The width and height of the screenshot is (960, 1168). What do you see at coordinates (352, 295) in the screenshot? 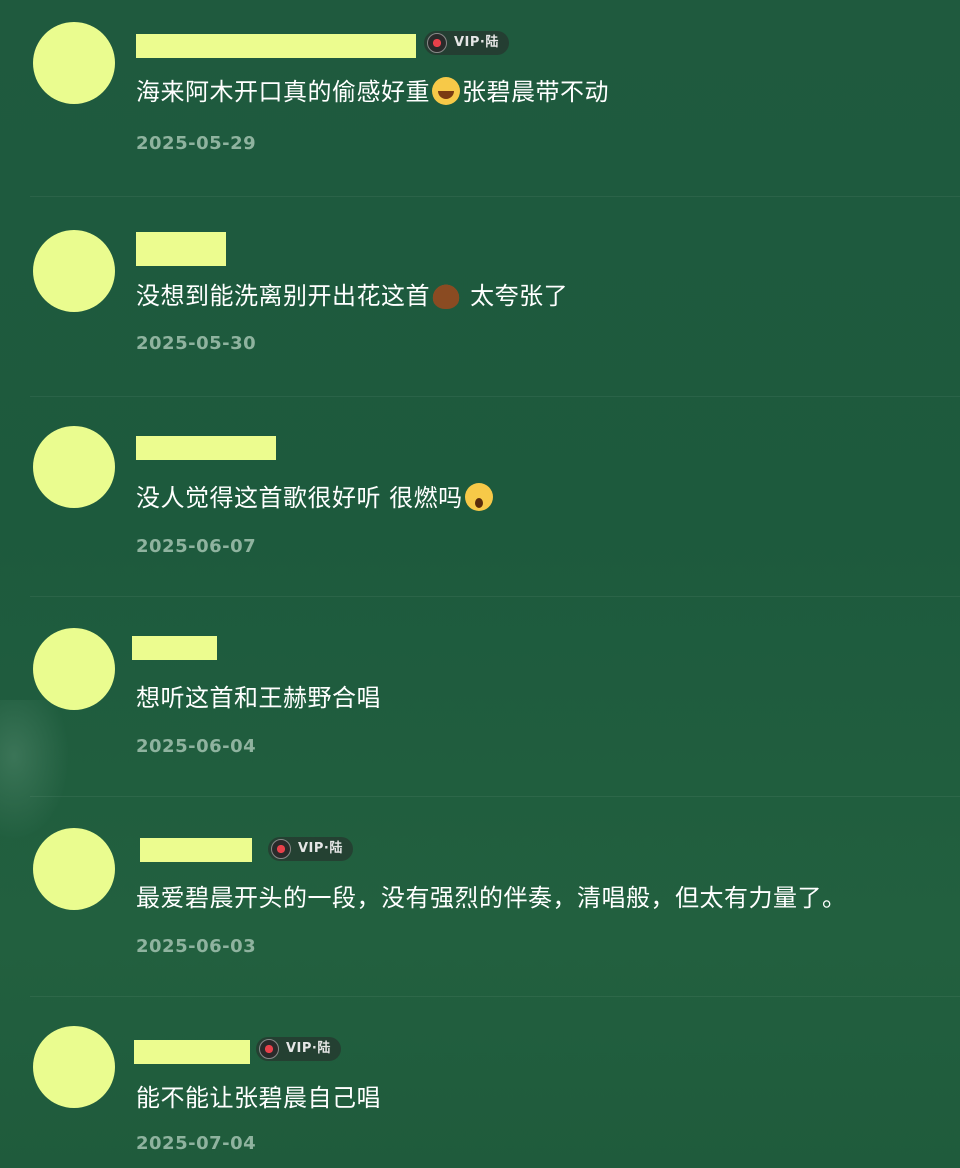
I see `comment-text: 没想到能洗离别开出花这首 太夸张了` at bounding box center [352, 295].